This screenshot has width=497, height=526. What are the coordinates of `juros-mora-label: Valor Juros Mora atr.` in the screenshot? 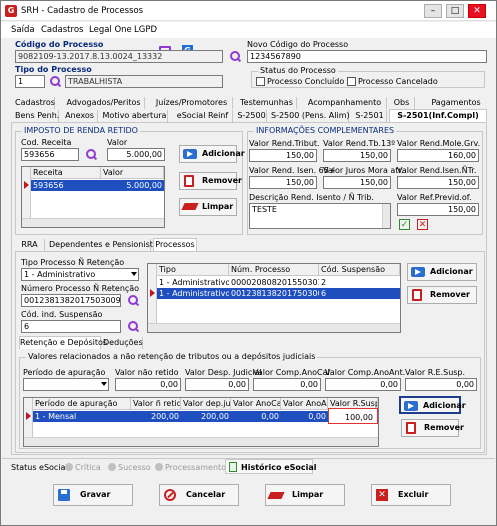 It's located at (363, 170).